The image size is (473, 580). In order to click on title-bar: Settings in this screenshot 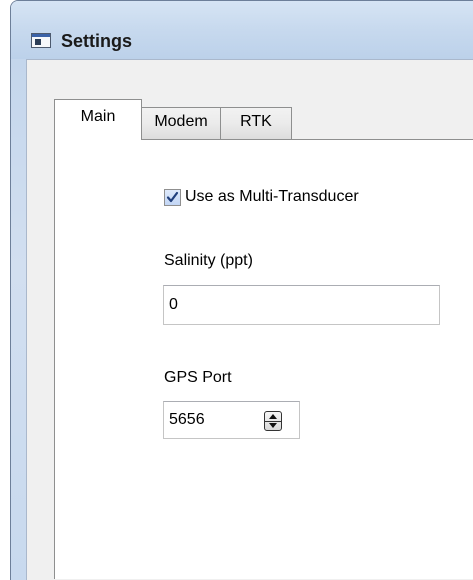, I will do `click(242, 30)`.